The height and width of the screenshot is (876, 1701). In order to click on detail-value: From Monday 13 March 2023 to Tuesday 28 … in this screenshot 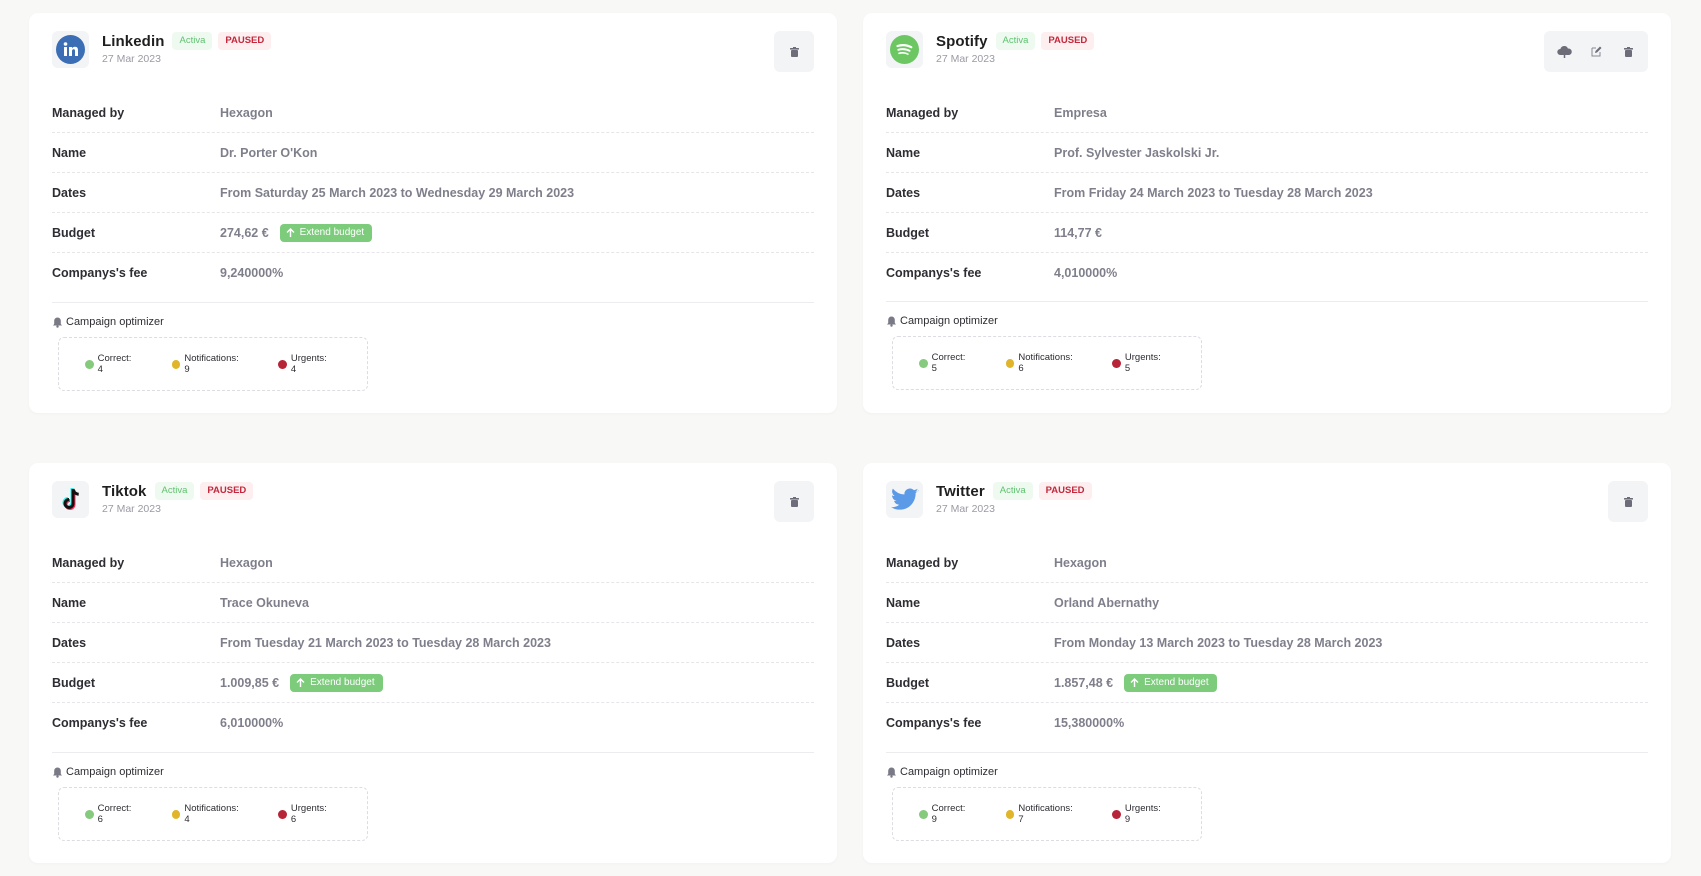, I will do `click(1218, 642)`.